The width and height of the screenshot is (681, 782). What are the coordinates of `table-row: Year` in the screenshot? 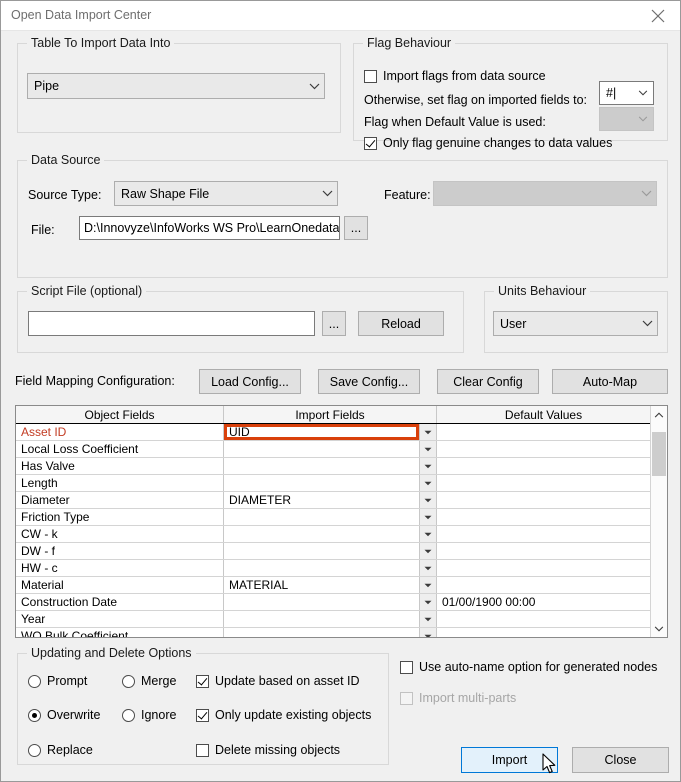 It's located at (333, 619).